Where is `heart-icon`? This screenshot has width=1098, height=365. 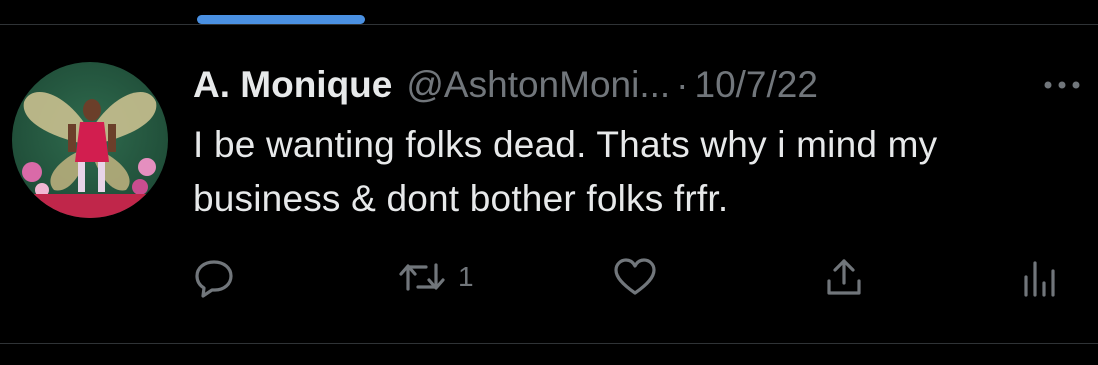
heart-icon is located at coordinates (635, 276).